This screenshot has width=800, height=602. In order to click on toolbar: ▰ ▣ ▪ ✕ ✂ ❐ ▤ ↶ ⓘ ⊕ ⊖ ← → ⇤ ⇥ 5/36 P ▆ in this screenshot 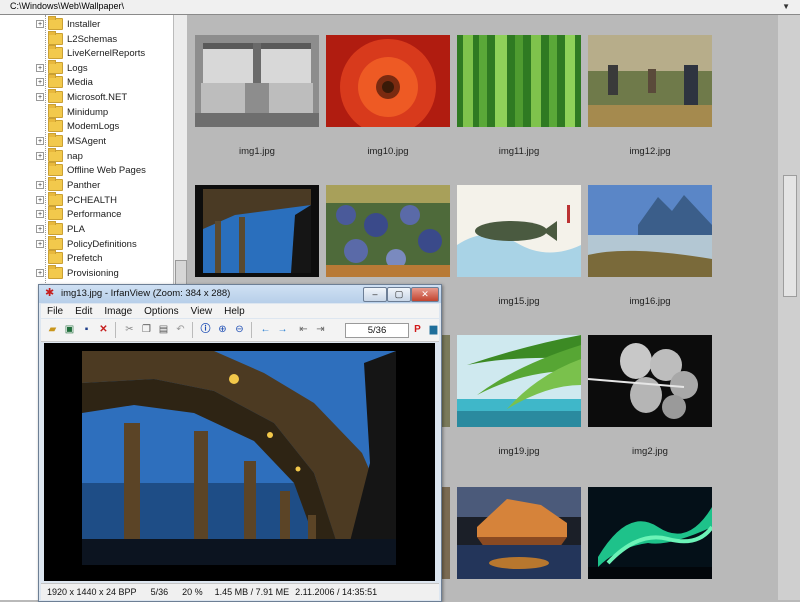, I will do `click(240, 330)`.